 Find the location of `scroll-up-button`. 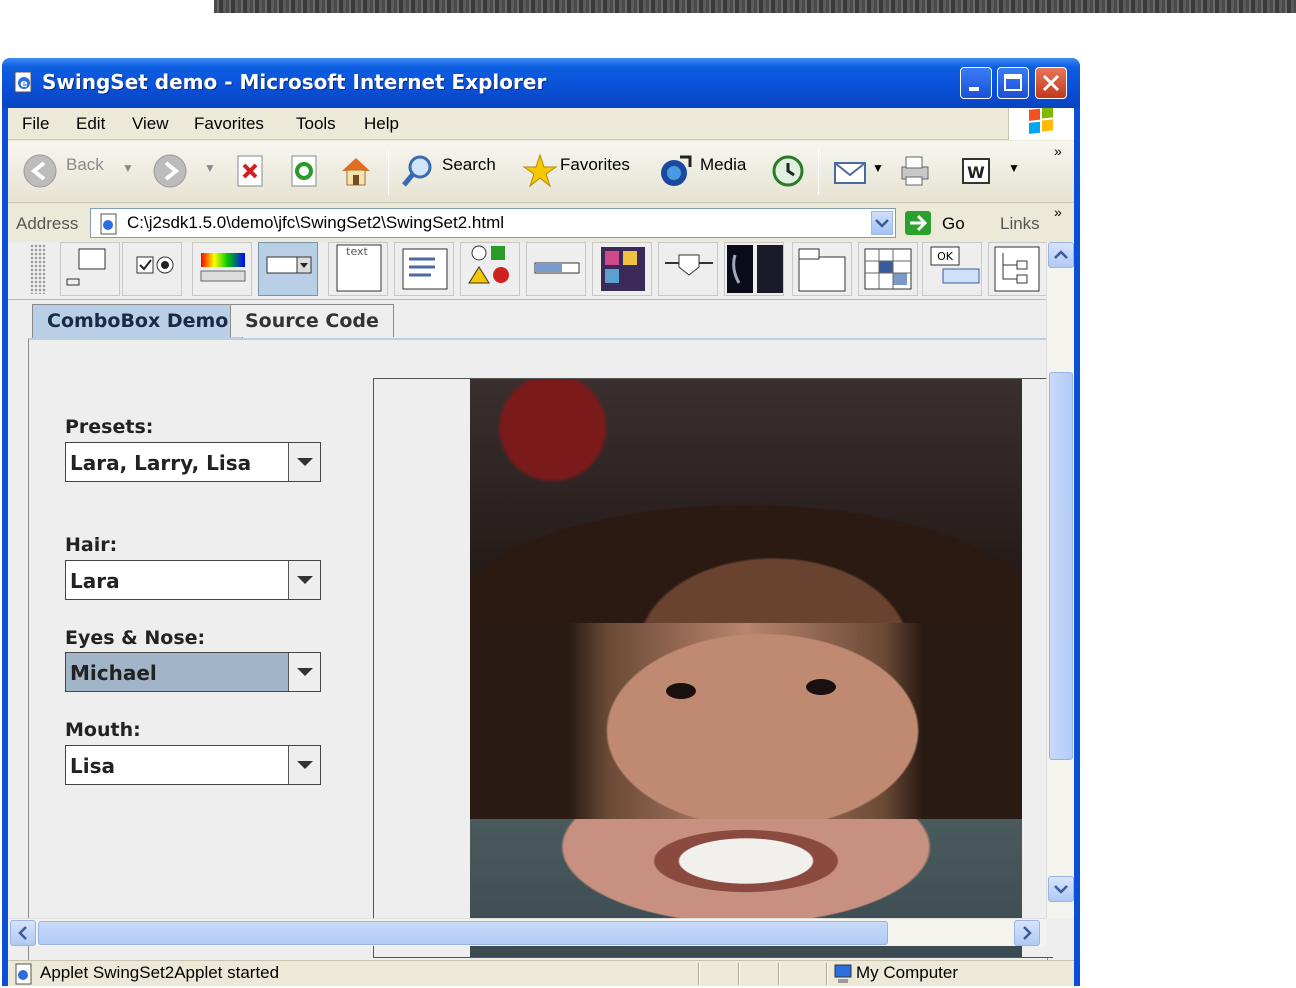

scroll-up-button is located at coordinates (1061, 255).